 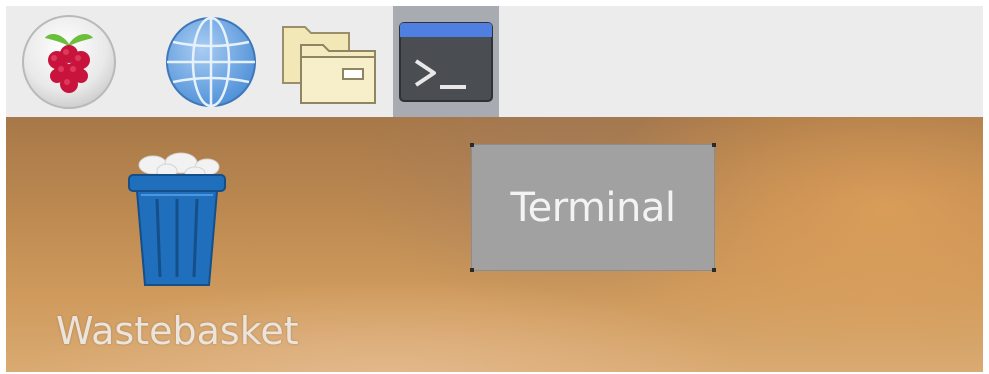 I want to click on menu-button, so click(x=69, y=61).